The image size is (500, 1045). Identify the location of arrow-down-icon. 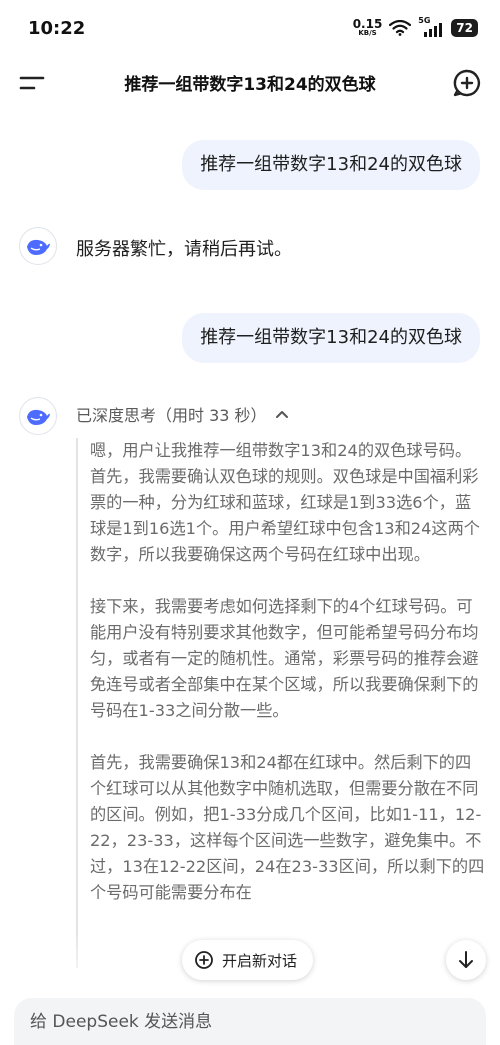
(466, 959).